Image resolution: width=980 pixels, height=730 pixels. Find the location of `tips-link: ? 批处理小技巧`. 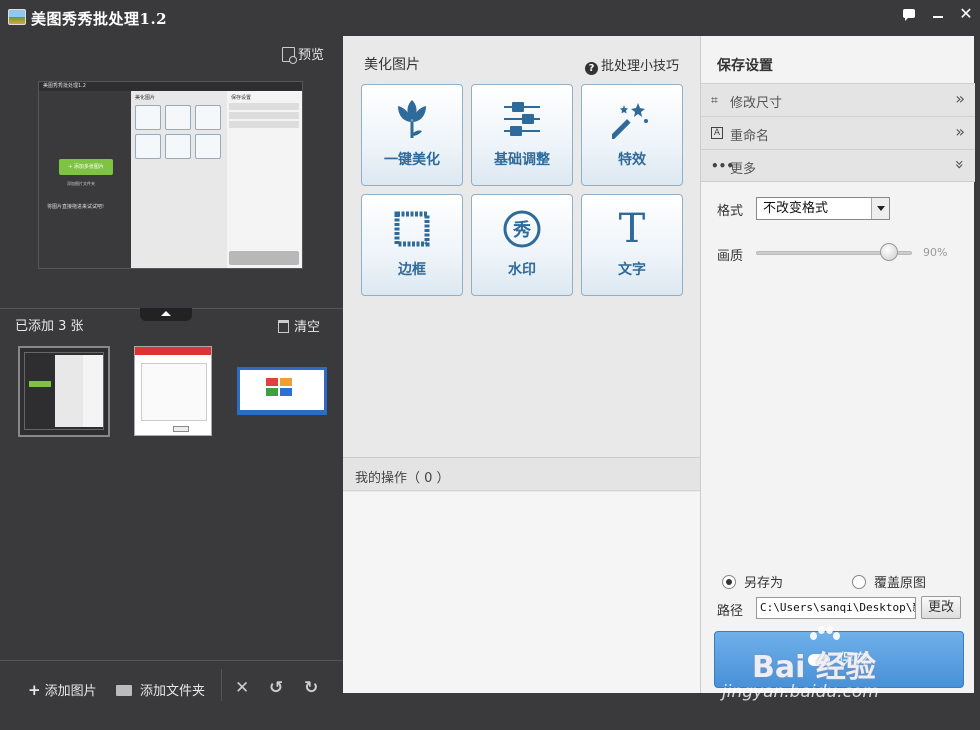

tips-link: ? 批处理小技巧 is located at coordinates (632, 65).